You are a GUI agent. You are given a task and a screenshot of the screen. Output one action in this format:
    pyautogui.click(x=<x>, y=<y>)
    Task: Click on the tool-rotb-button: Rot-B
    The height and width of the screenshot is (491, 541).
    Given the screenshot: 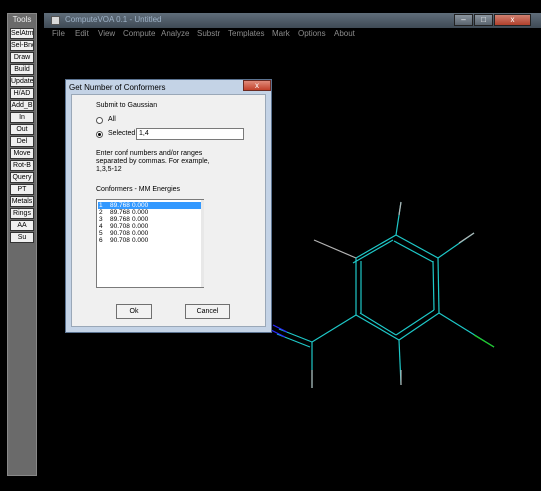 What is the action you would take?
    pyautogui.click(x=22, y=165)
    